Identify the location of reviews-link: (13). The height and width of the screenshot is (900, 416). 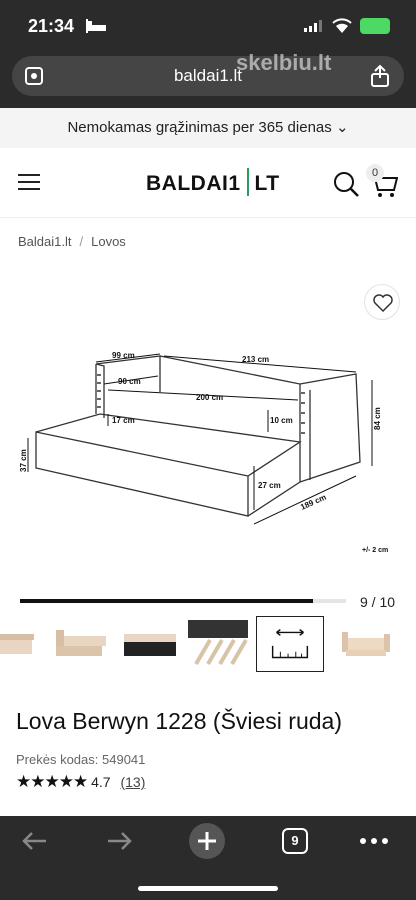
(132, 782).